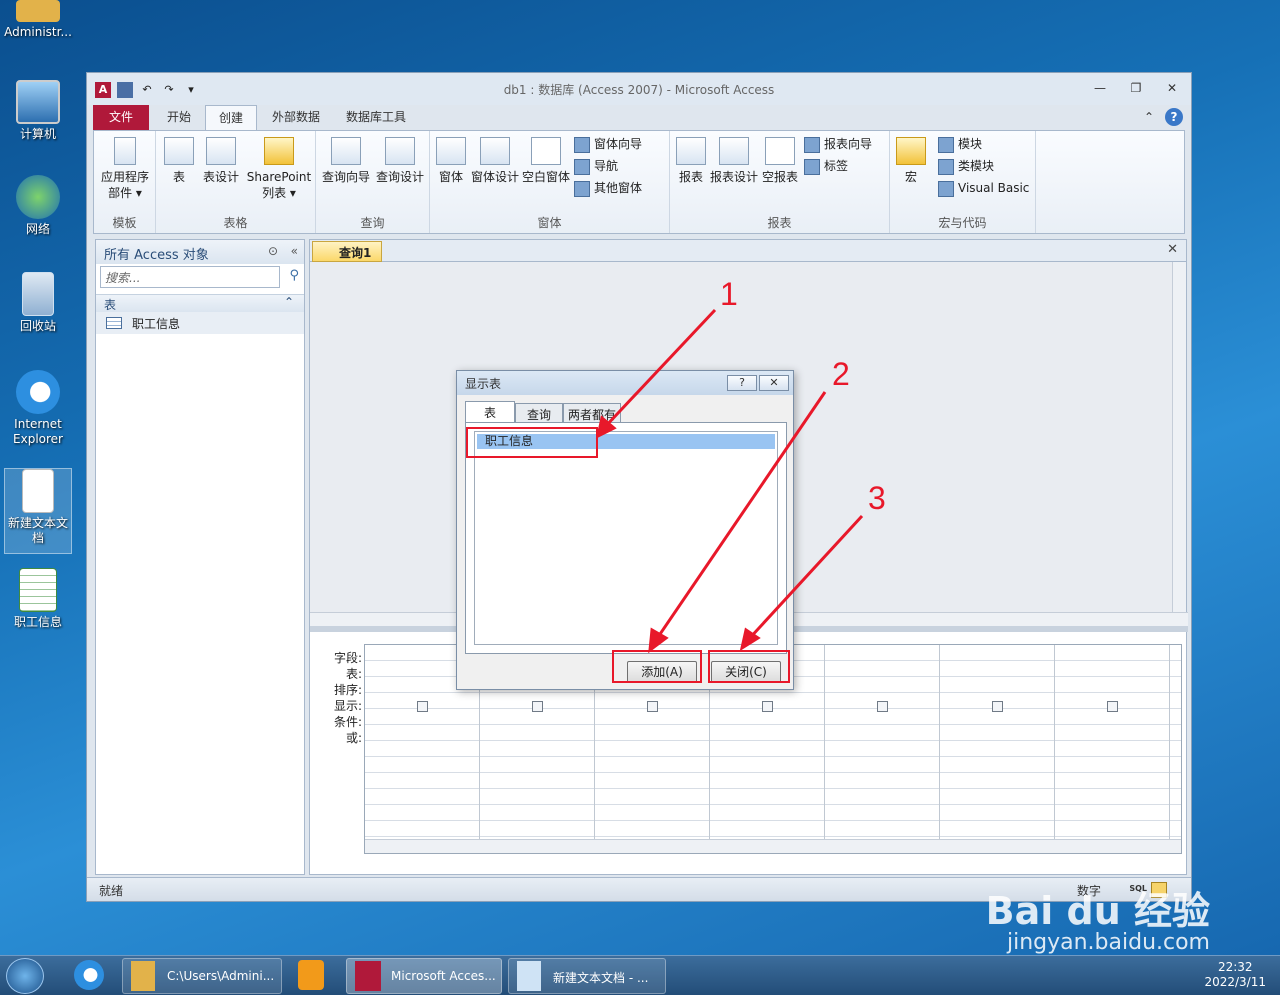  Describe the element at coordinates (729, 481) in the screenshot. I see `annotation-arrows` at that location.